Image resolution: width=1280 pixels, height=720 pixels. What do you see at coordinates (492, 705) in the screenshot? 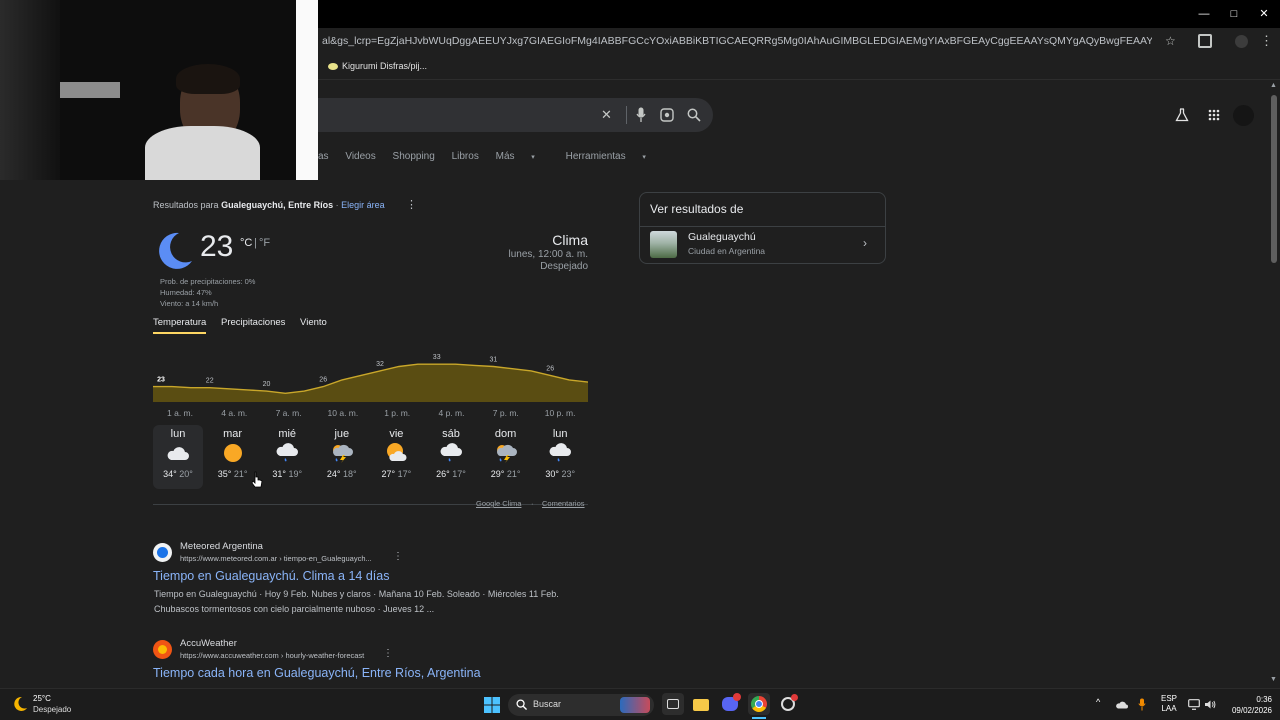
I see `windows-start-icon` at bounding box center [492, 705].